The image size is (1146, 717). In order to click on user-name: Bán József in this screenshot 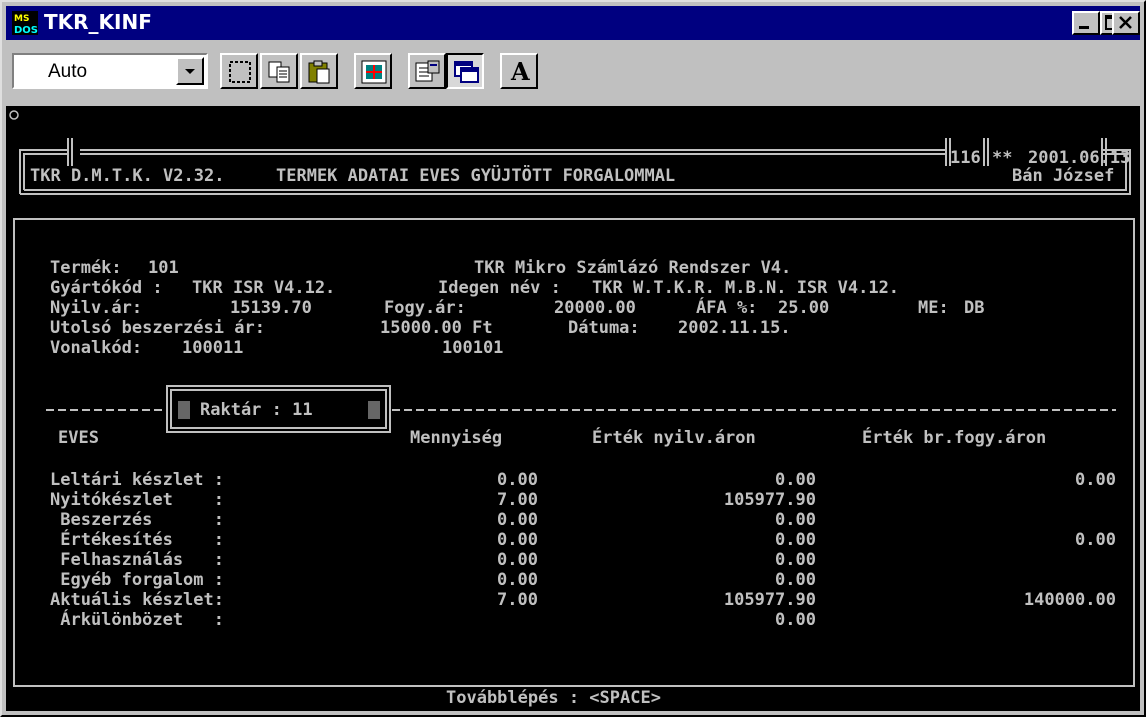, I will do `click(1063, 176)`.